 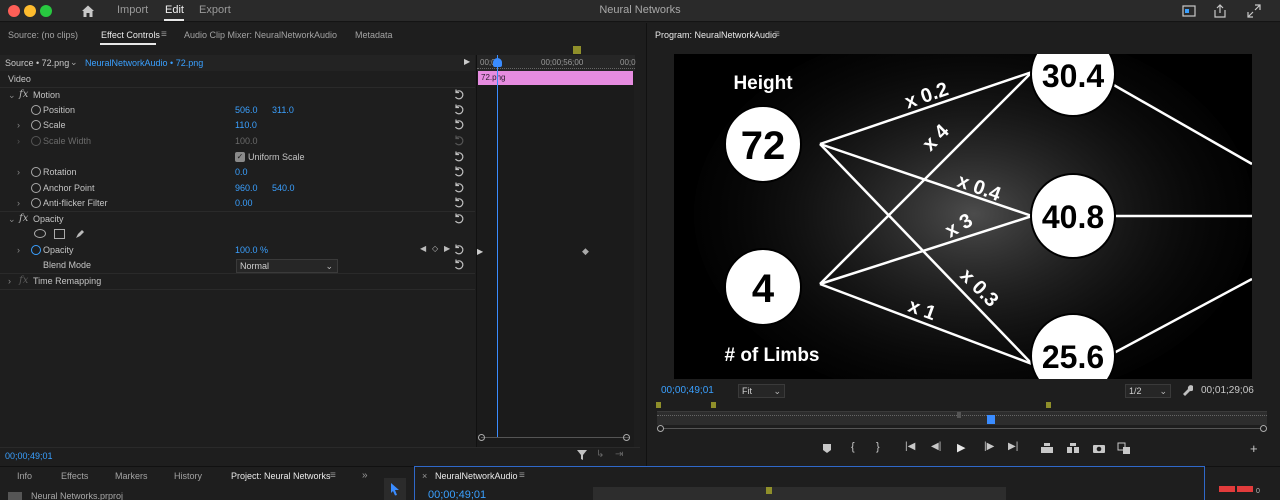 What do you see at coordinates (761, 391) in the screenshot?
I see `fit-select: Fit ⌄` at bounding box center [761, 391].